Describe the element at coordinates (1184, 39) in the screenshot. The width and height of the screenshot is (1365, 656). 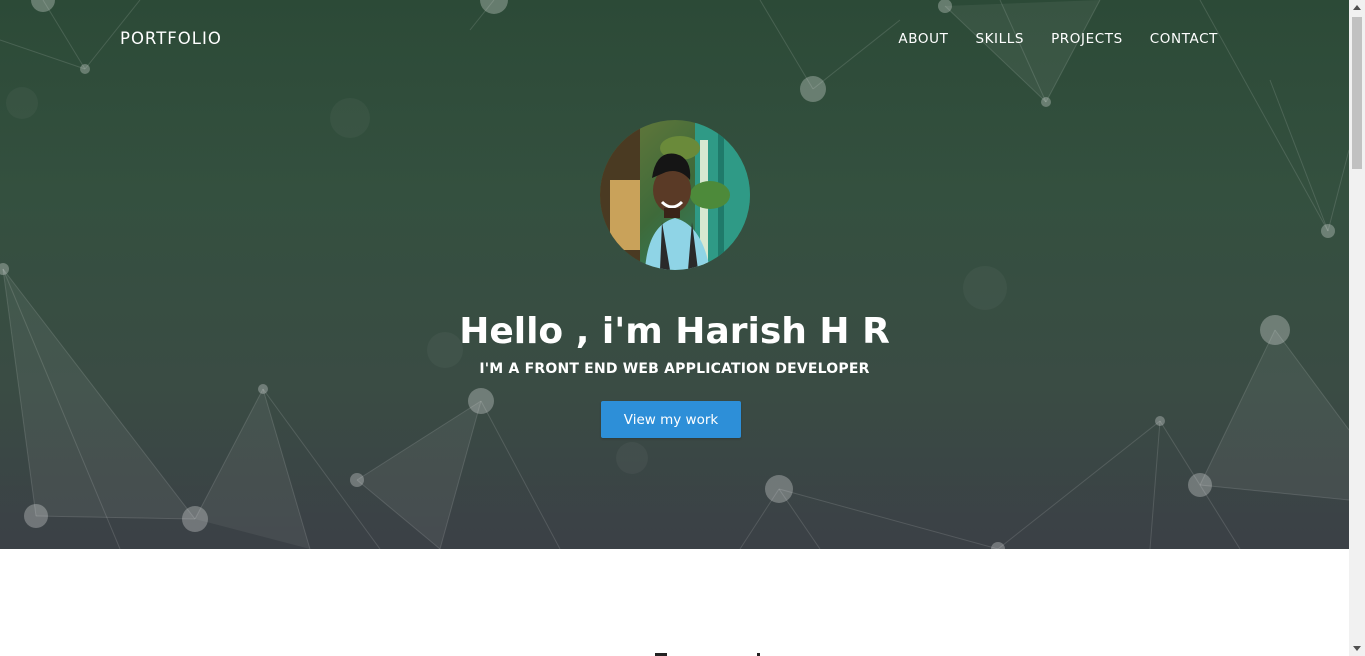
I see `nav-link-contact: CONTACT` at that location.